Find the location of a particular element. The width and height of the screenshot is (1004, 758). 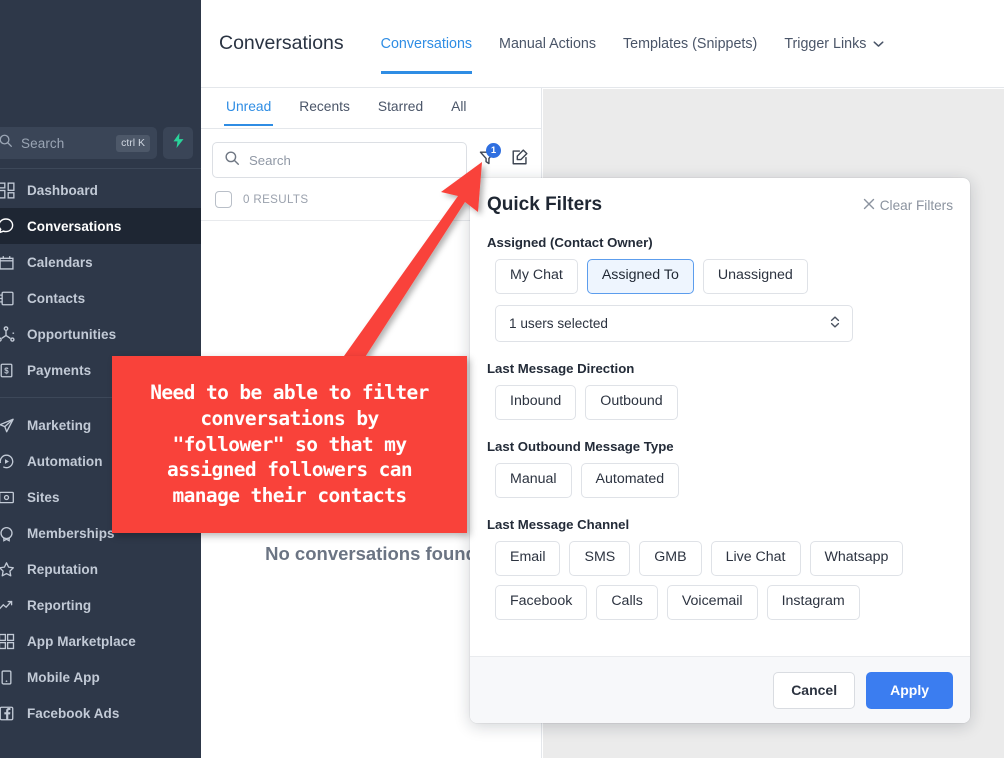

subtab-starred: Starred is located at coordinates (400, 107).